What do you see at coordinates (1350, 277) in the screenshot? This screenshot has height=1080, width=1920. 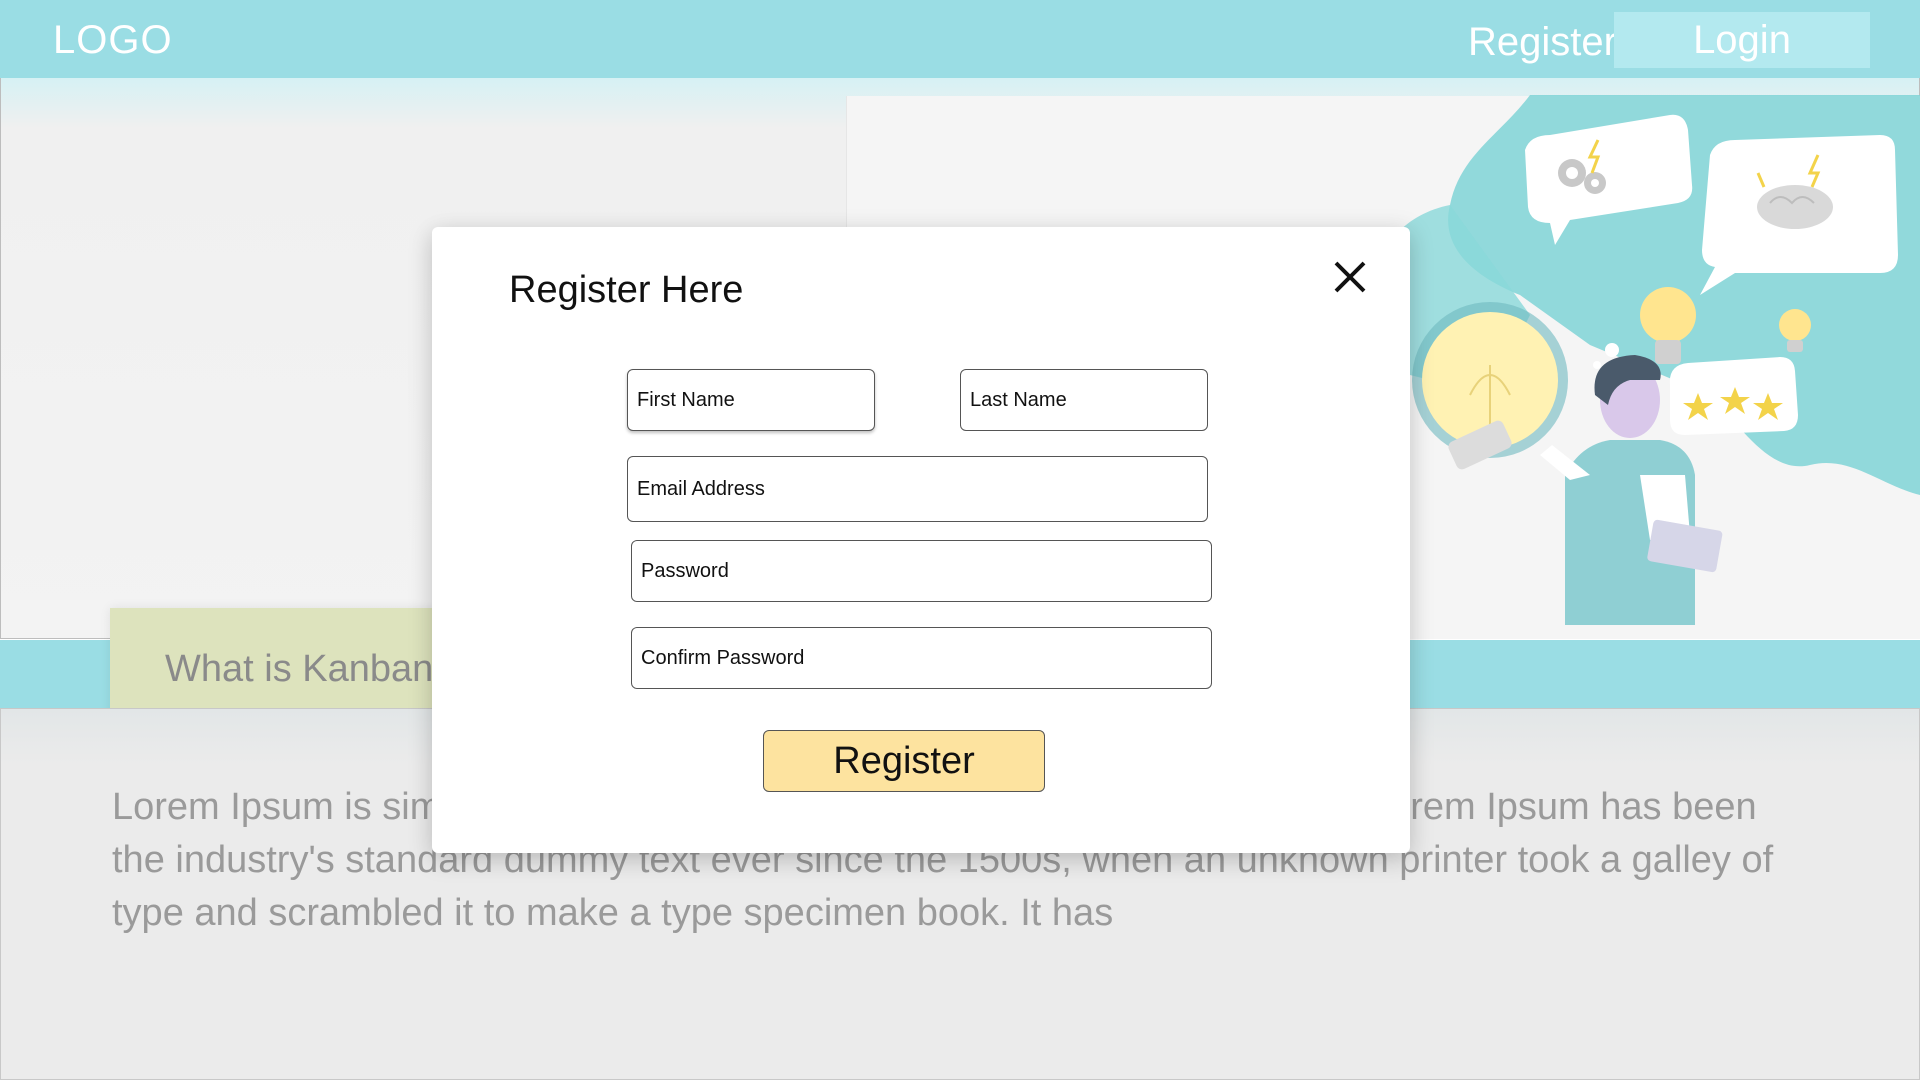 I see `close-icon` at bounding box center [1350, 277].